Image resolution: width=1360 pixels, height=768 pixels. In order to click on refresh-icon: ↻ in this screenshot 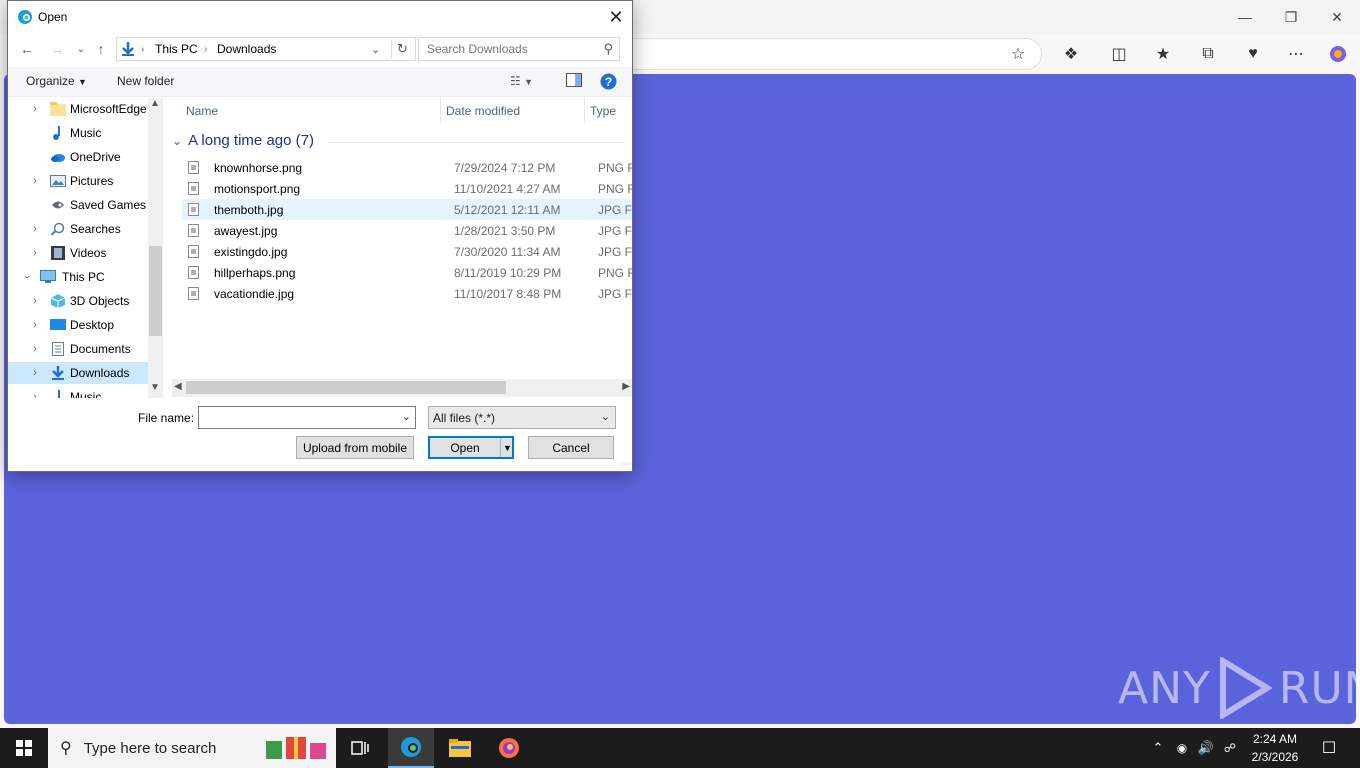, I will do `click(402, 49)`.